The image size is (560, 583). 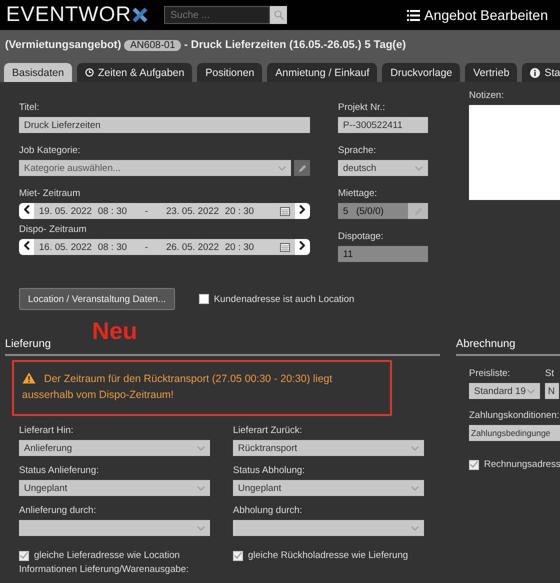 What do you see at coordinates (522, 464) in the screenshot?
I see `checkbox-label: Rechnungsadress` at bounding box center [522, 464].